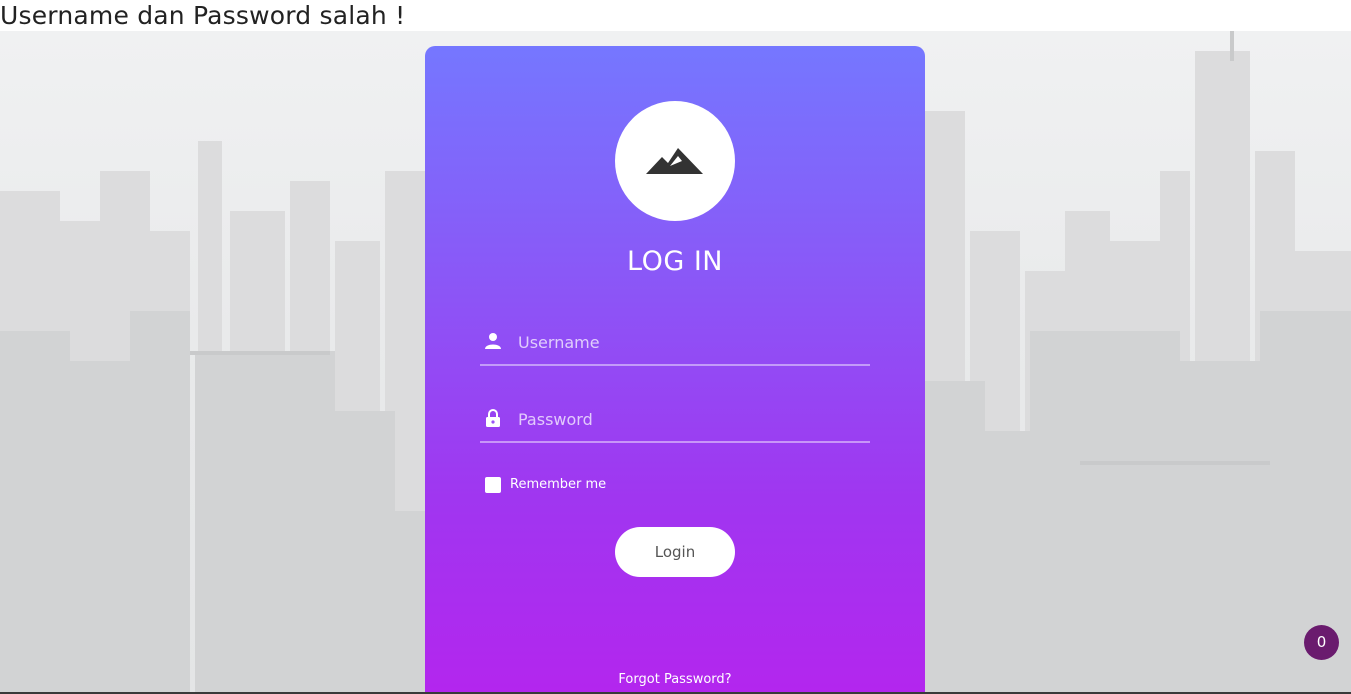  I want to click on username-input, so click(688, 342).